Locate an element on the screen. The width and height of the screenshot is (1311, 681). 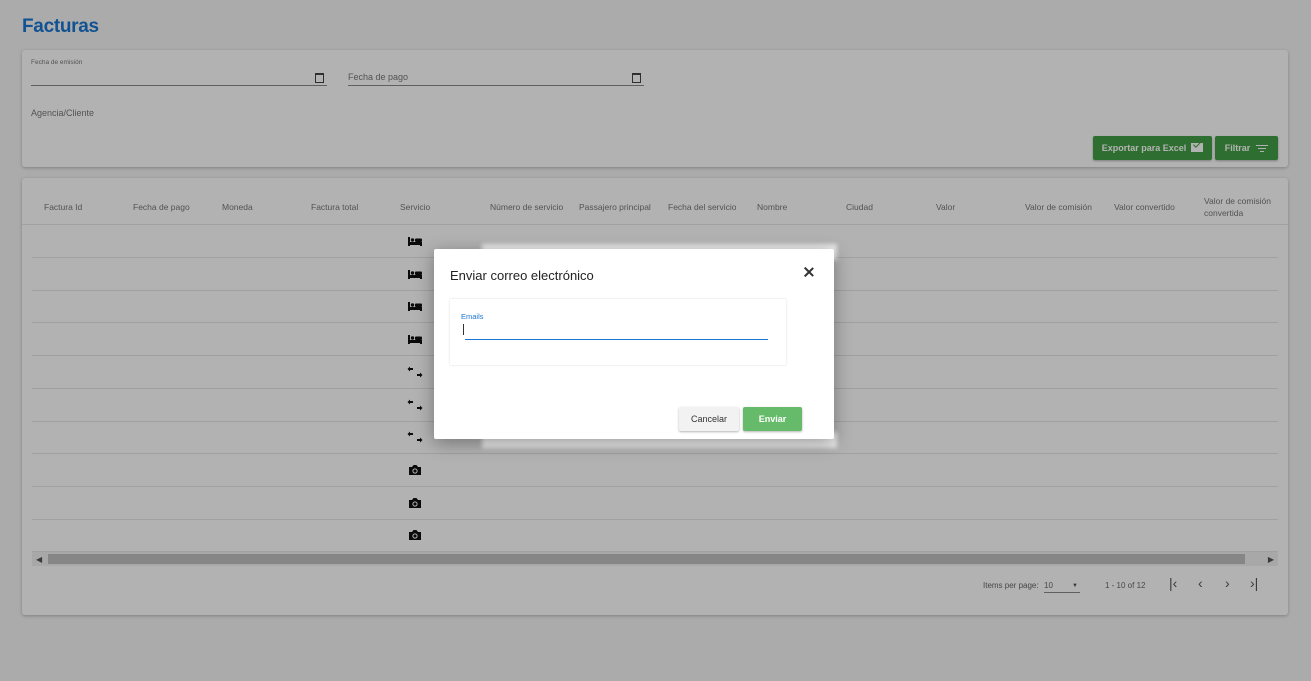
cancel-button: Cancelar is located at coordinates (709, 419).